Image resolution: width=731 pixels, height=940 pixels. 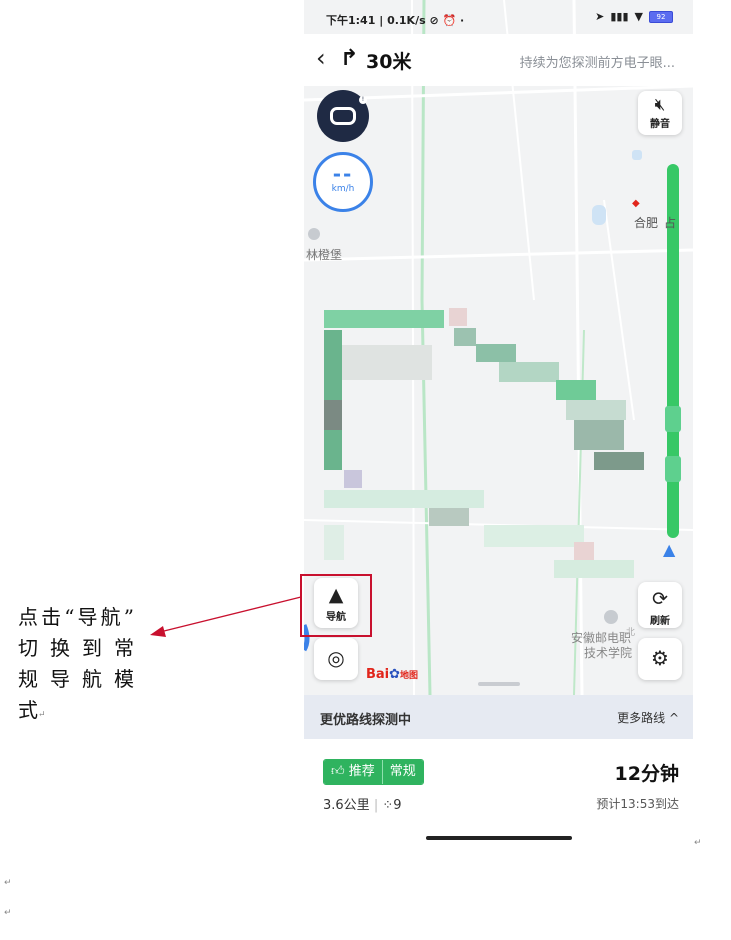 What do you see at coordinates (28, 710) in the screenshot?
I see `caption-line-4-text: 式` at bounding box center [28, 710].